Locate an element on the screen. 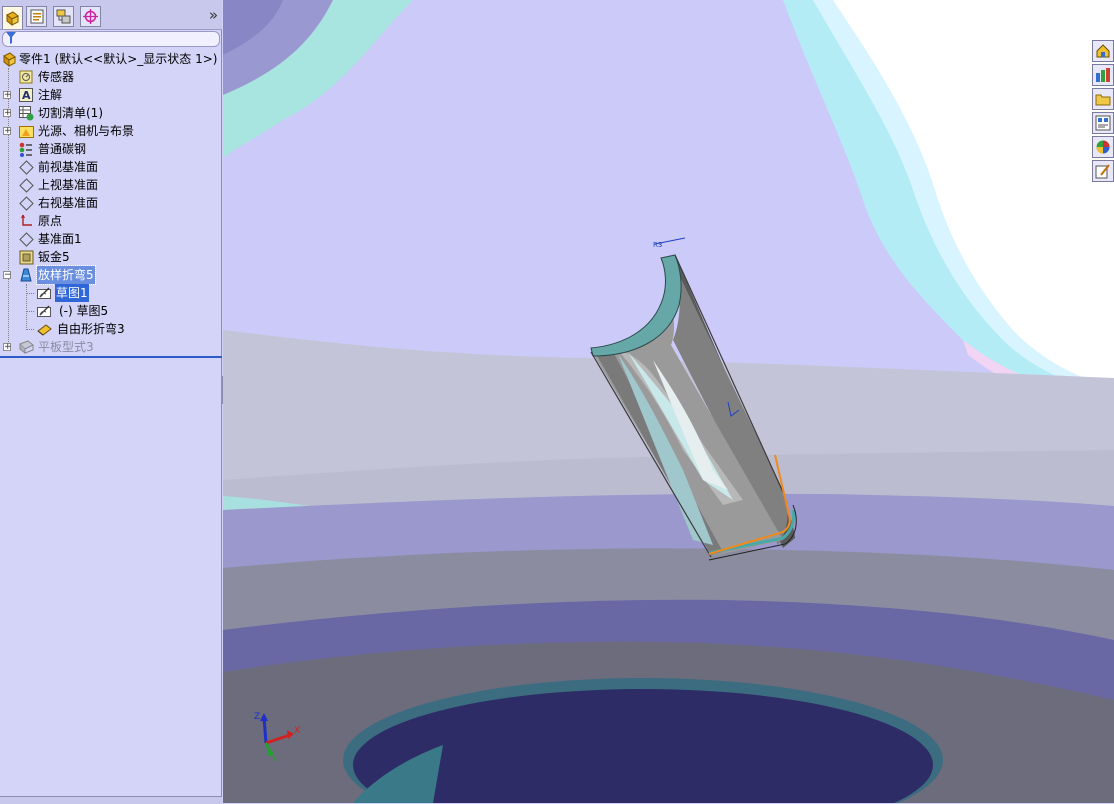  tree-item-label: 前视基准面 is located at coordinates (68, 167).